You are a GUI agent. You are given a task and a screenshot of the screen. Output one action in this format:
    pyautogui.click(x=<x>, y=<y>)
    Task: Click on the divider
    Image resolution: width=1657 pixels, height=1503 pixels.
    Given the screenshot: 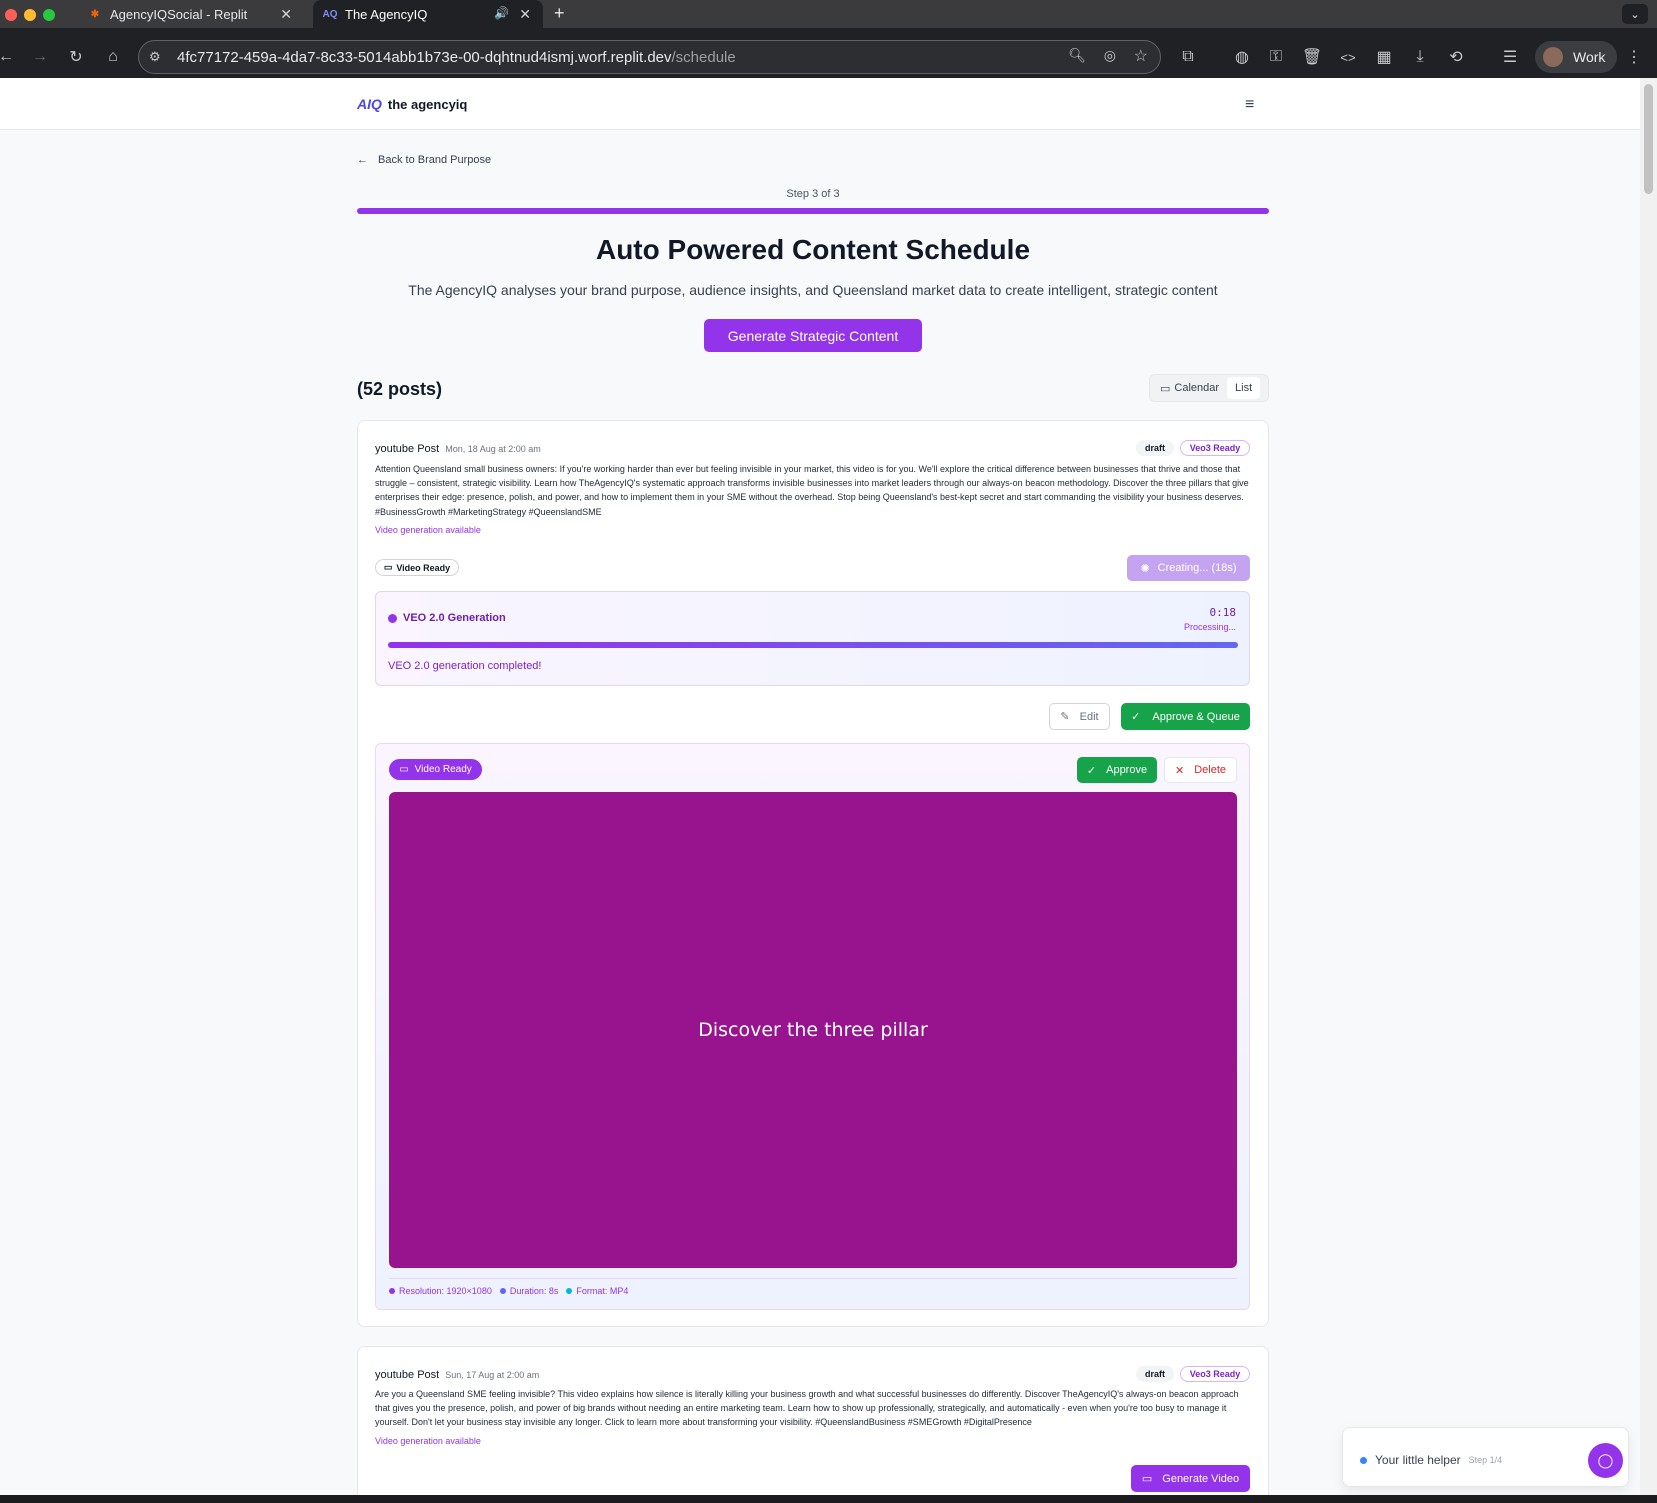 What is the action you would take?
    pyautogui.click(x=813, y=1278)
    